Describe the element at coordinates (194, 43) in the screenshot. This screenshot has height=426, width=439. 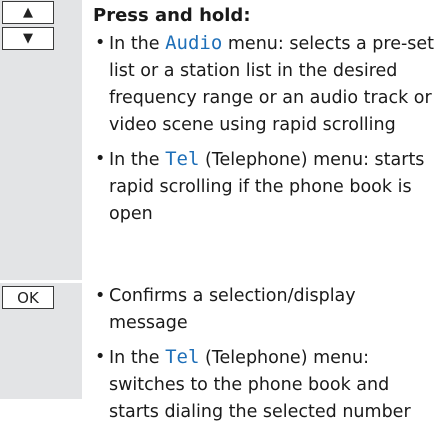
I see `menu-keyword: Audio` at that location.